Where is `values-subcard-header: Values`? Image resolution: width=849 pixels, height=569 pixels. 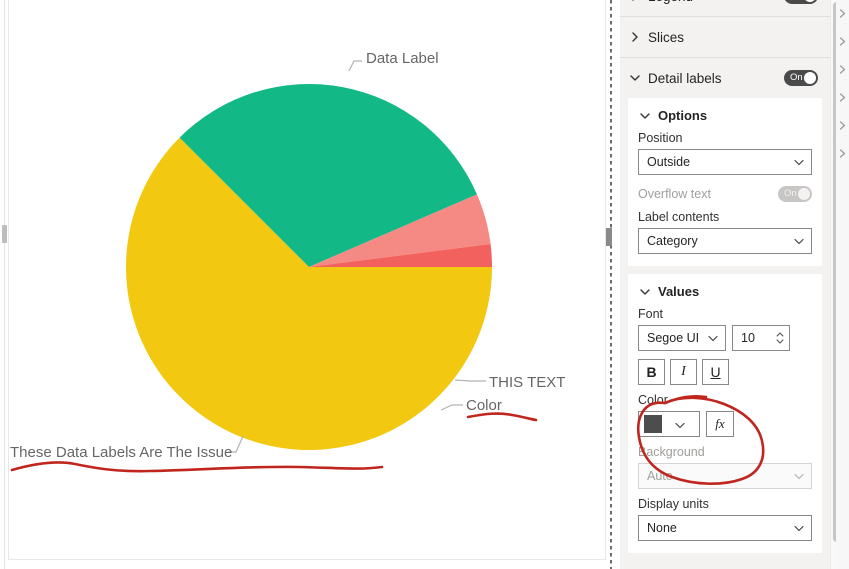 values-subcard-header: Values is located at coordinates (725, 291).